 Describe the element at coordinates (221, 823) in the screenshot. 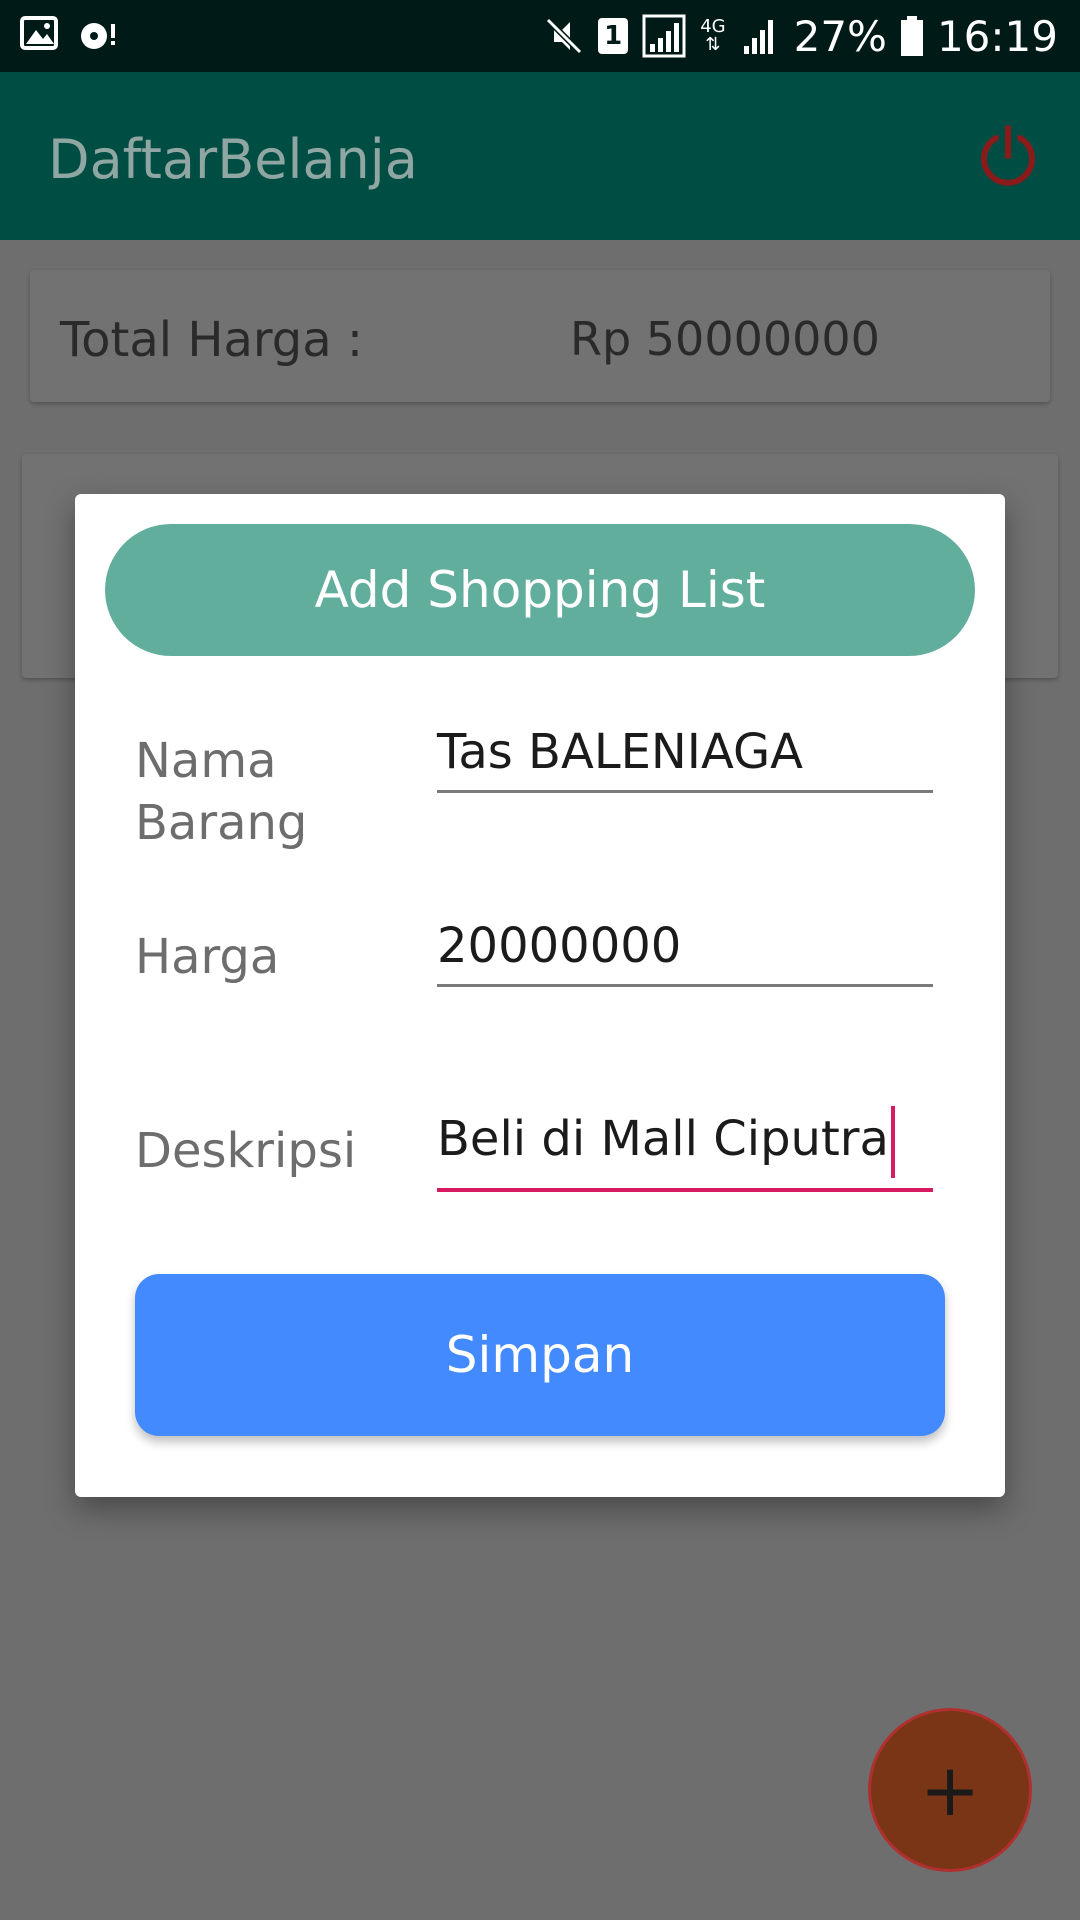

I see `name-label-line2: Barang` at that location.